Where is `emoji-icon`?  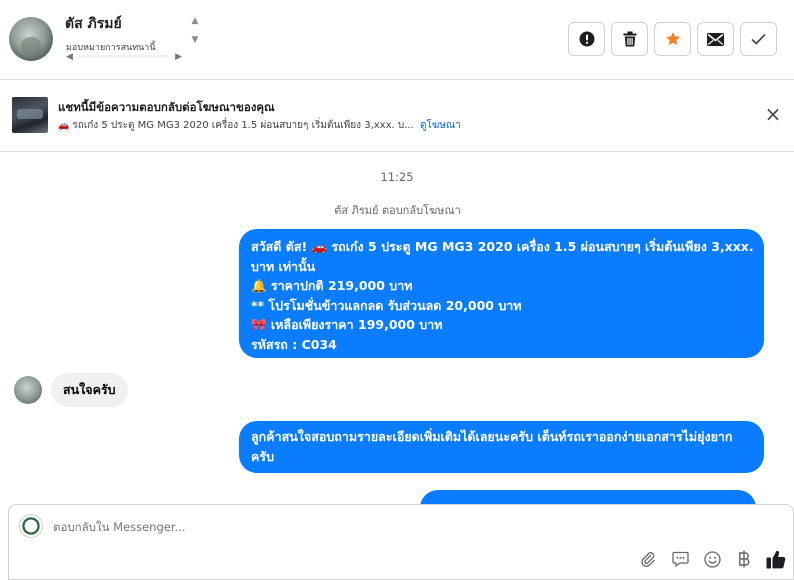 emoji-icon is located at coordinates (712, 559).